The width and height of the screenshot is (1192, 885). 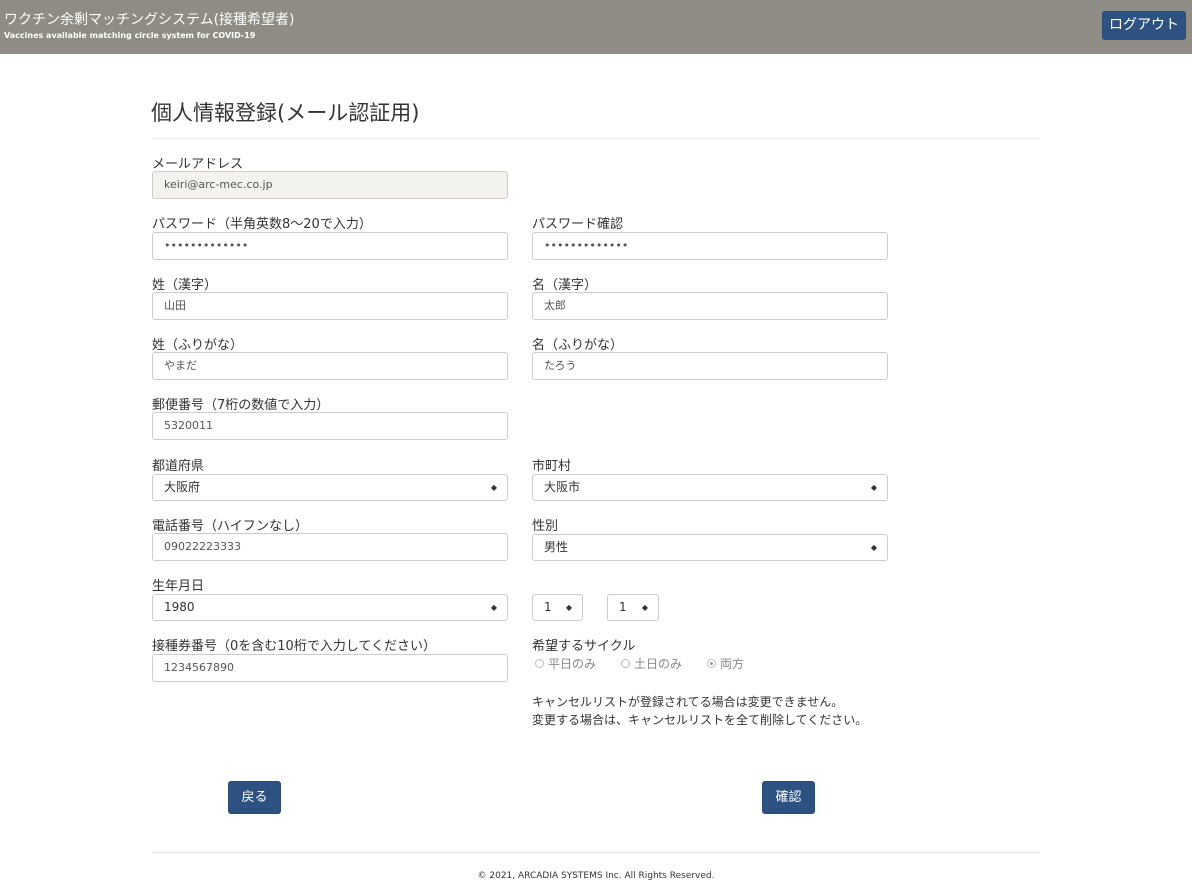 I want to click on footer-divider, so click(x=596, y=852).